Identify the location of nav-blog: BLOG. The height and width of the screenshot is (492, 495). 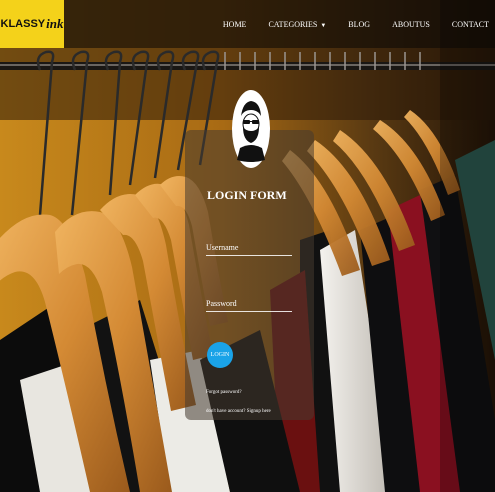
(359, 24).